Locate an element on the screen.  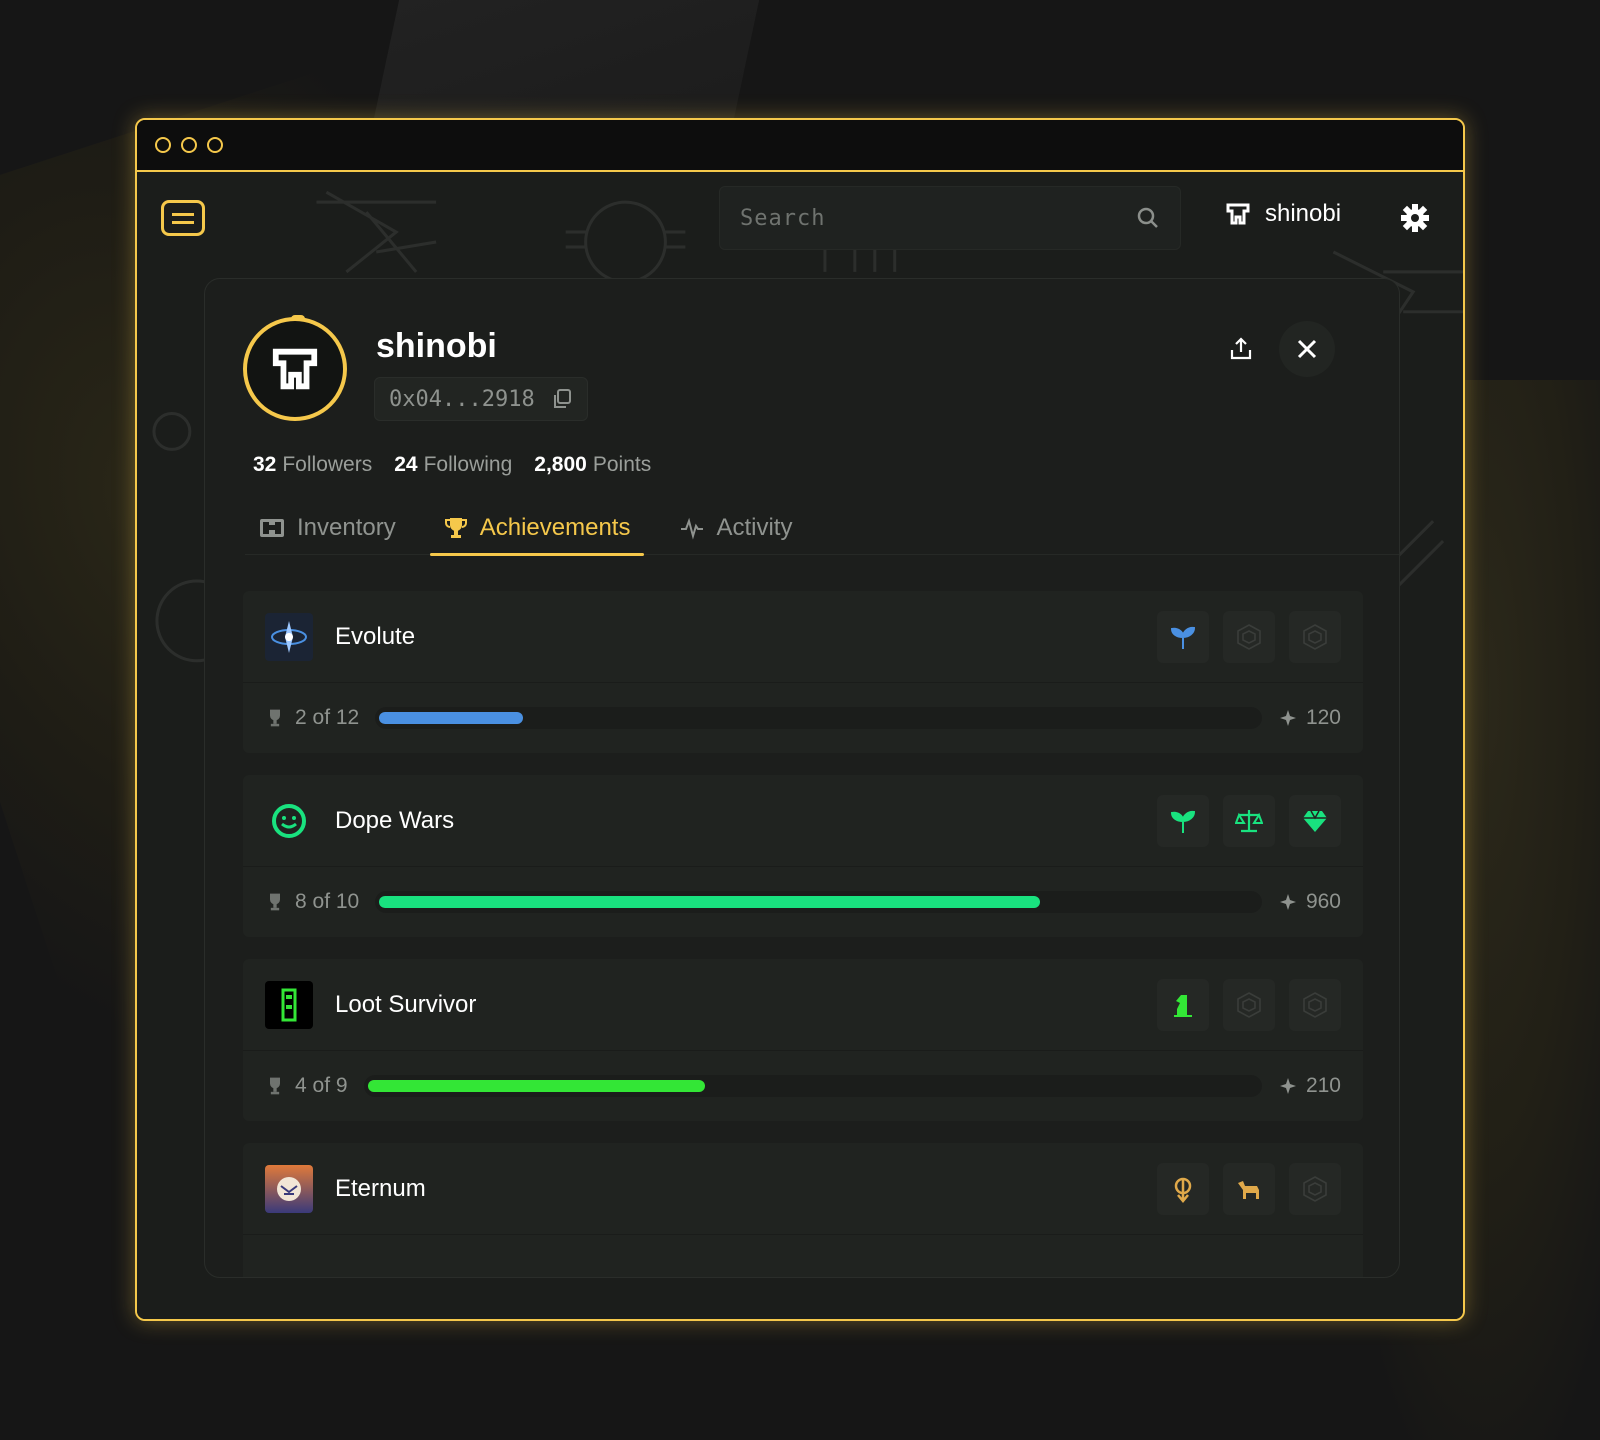
game-card-dope-wars: Dope Wars 8 of 10 960 is located at coordinates (803, 856).